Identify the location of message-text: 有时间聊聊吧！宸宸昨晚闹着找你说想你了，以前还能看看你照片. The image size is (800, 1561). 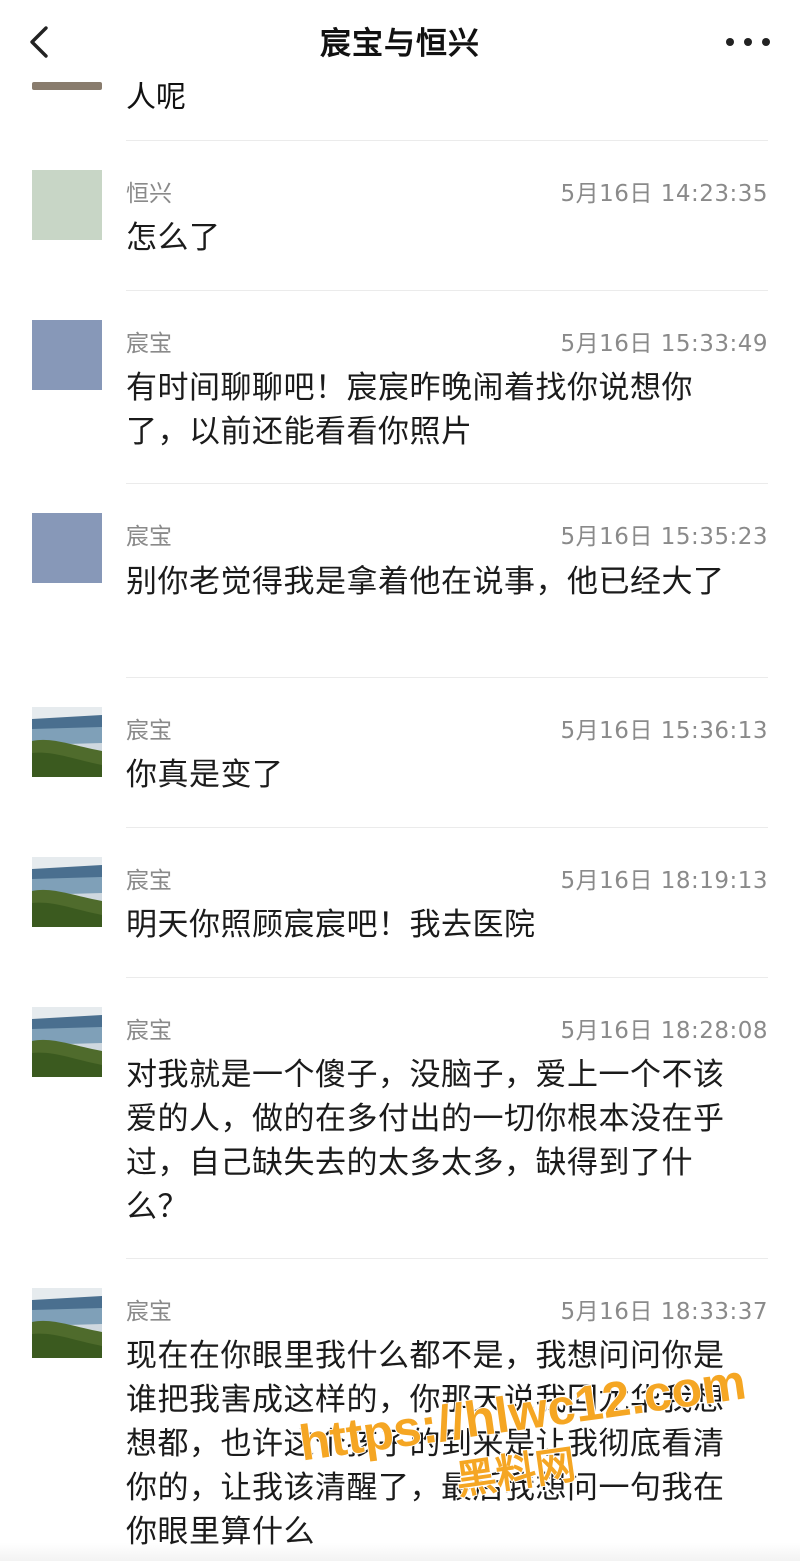
(409, 410).